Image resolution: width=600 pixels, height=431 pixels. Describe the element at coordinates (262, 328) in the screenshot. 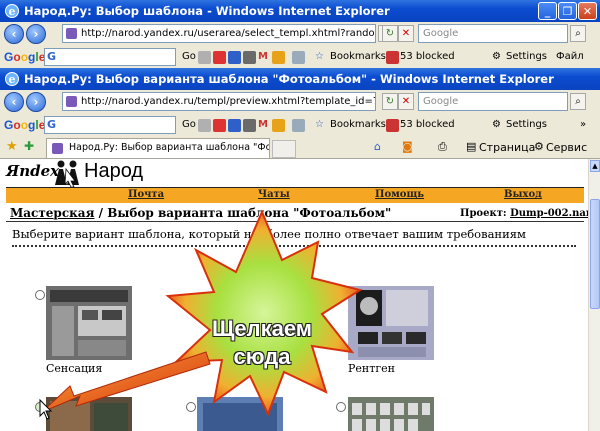

I see `callout-text-line1: Щелкаем` at that location.